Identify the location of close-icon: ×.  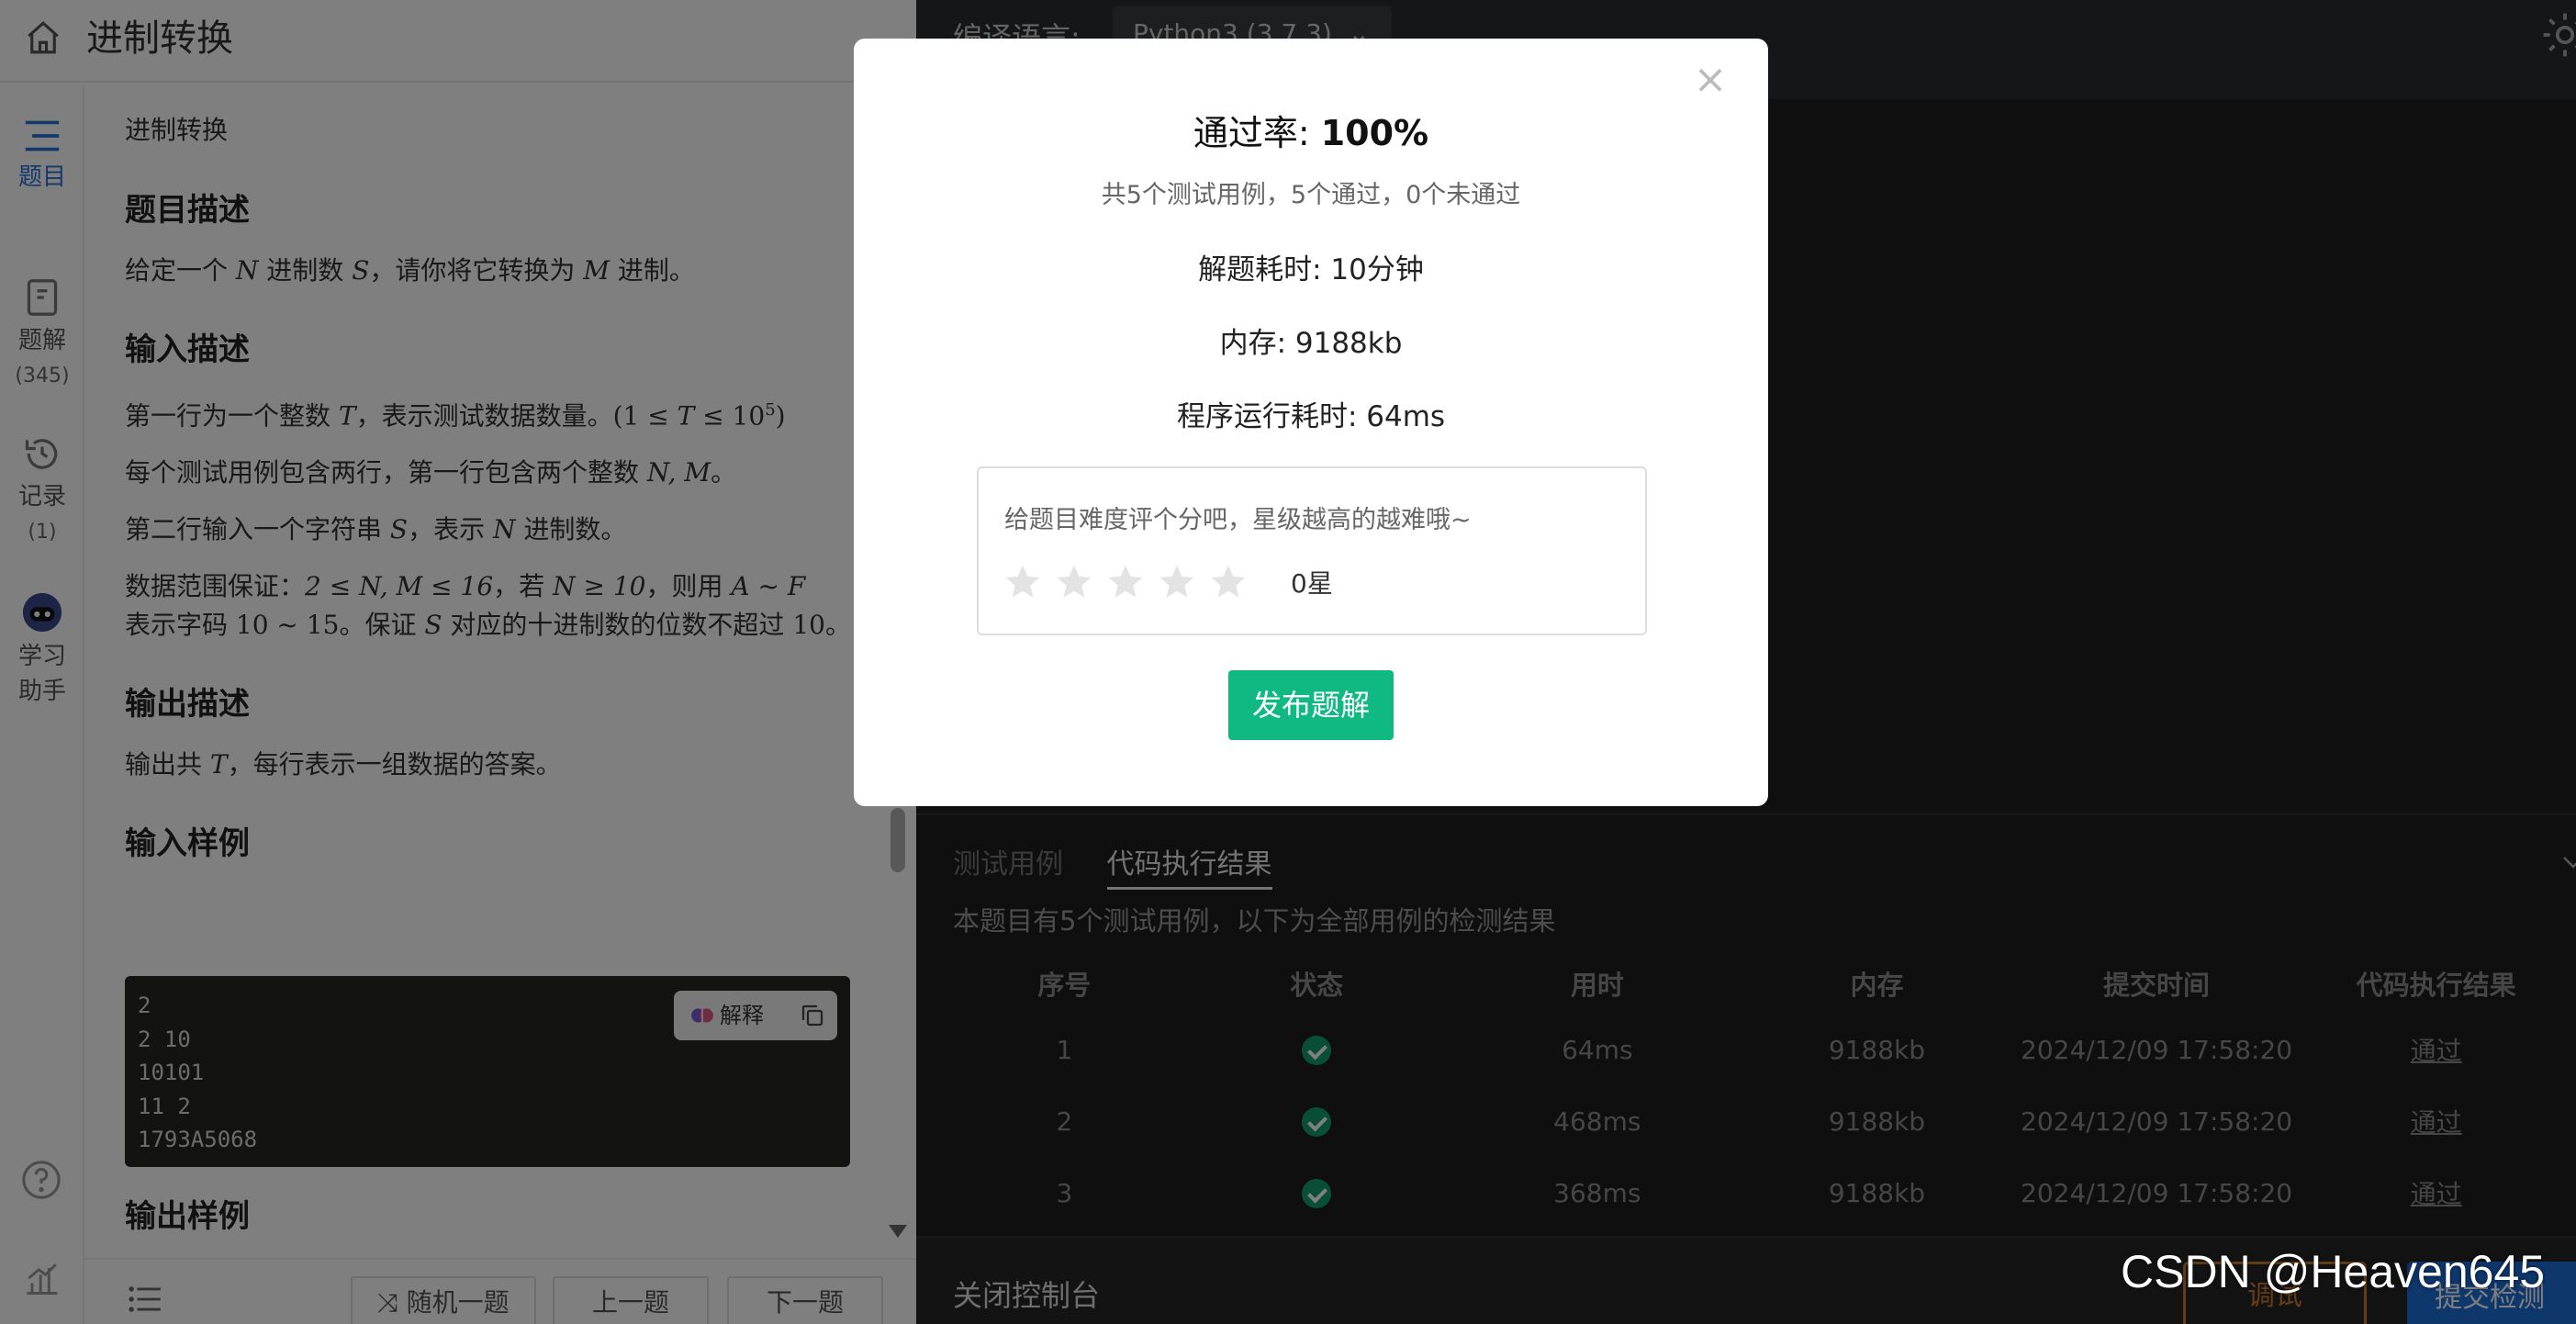
(1710, 80).